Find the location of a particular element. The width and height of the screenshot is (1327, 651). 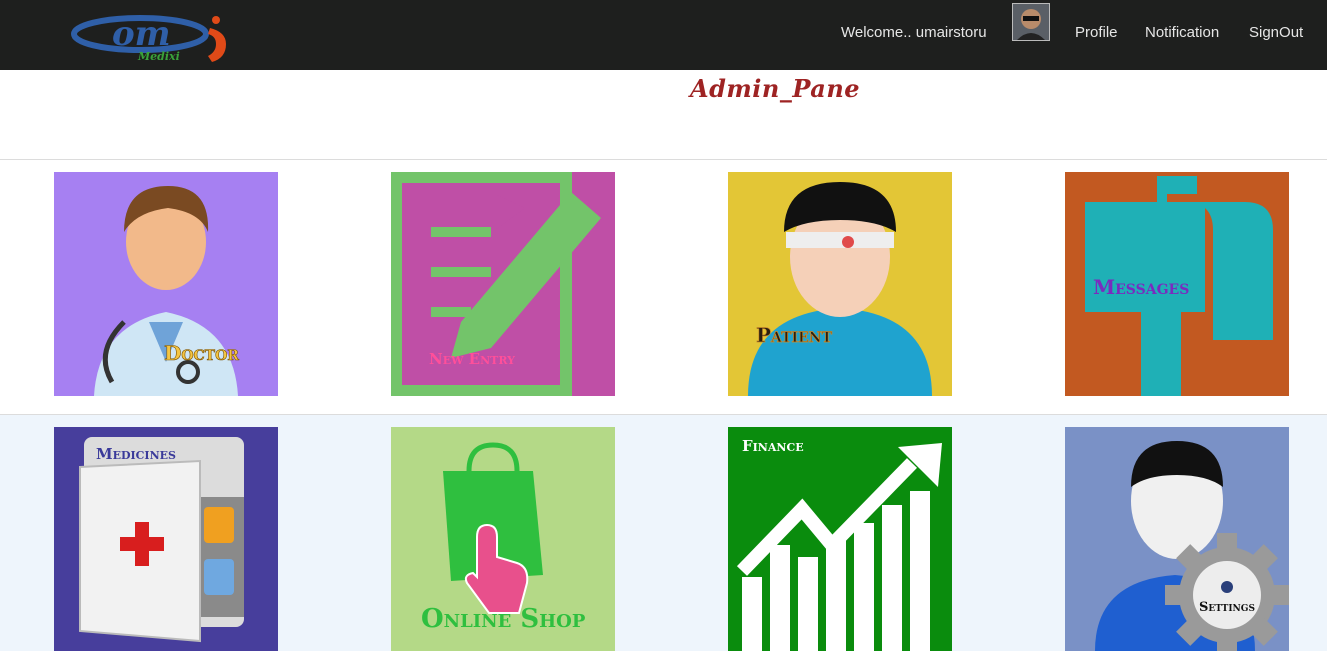

welcome-text: Welcome.. umairstoru is located at coordinates (914, 32).